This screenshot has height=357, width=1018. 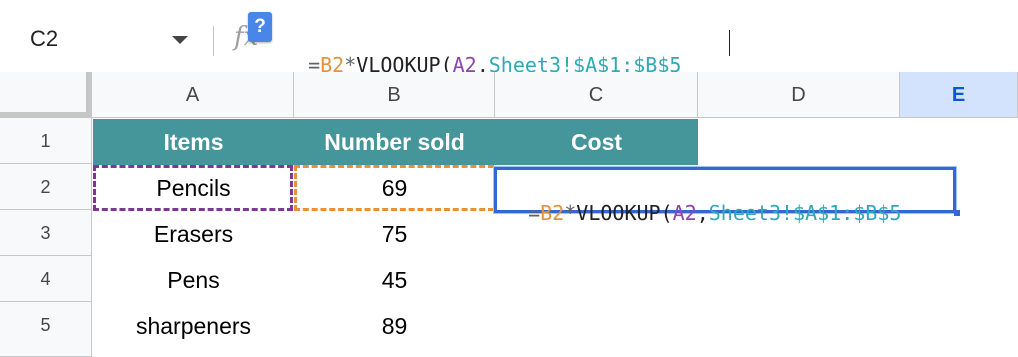 What do you see at coordinates (193, 280) in the screenshot?
I see `cell-a4: Pens` at bounding box center [193, 280].